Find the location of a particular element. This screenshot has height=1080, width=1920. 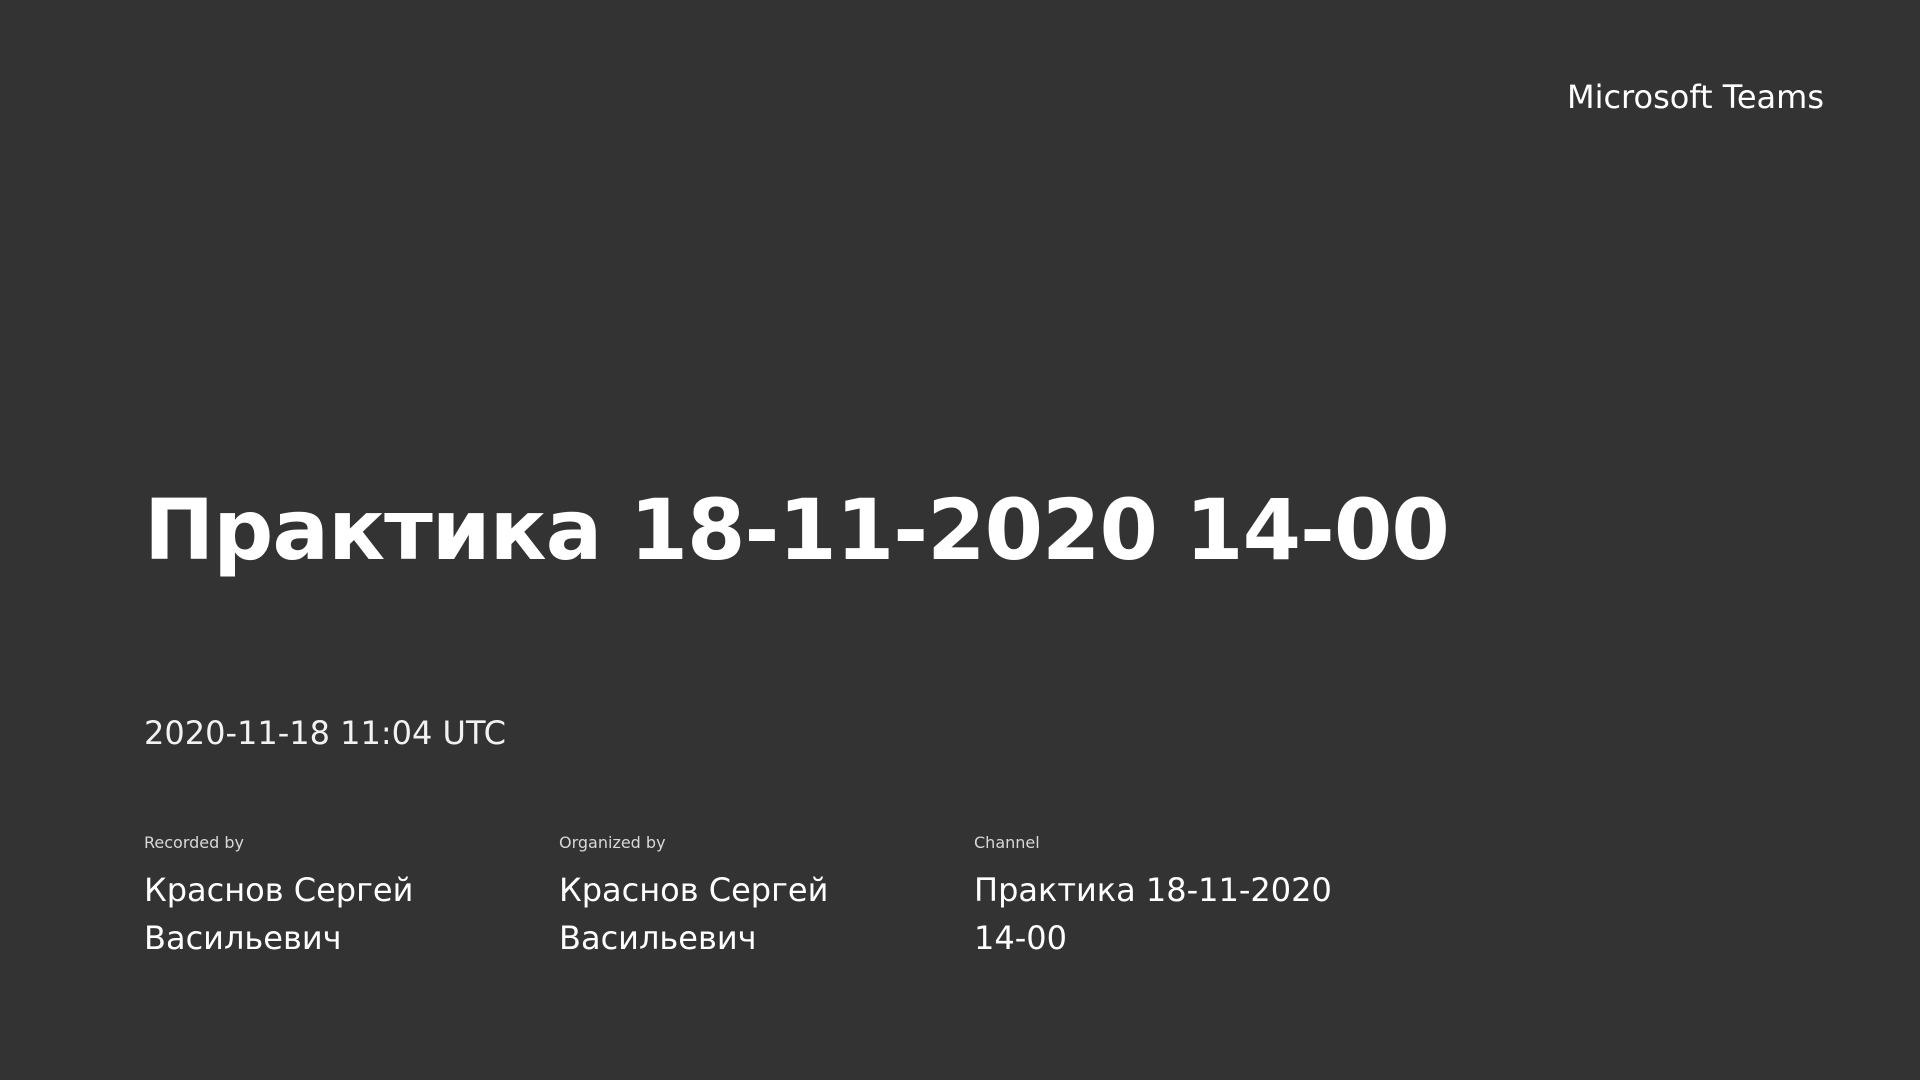

organized-by-section: Organized by Краснов Сергей Васильевич is located at coordinates (766, 898).